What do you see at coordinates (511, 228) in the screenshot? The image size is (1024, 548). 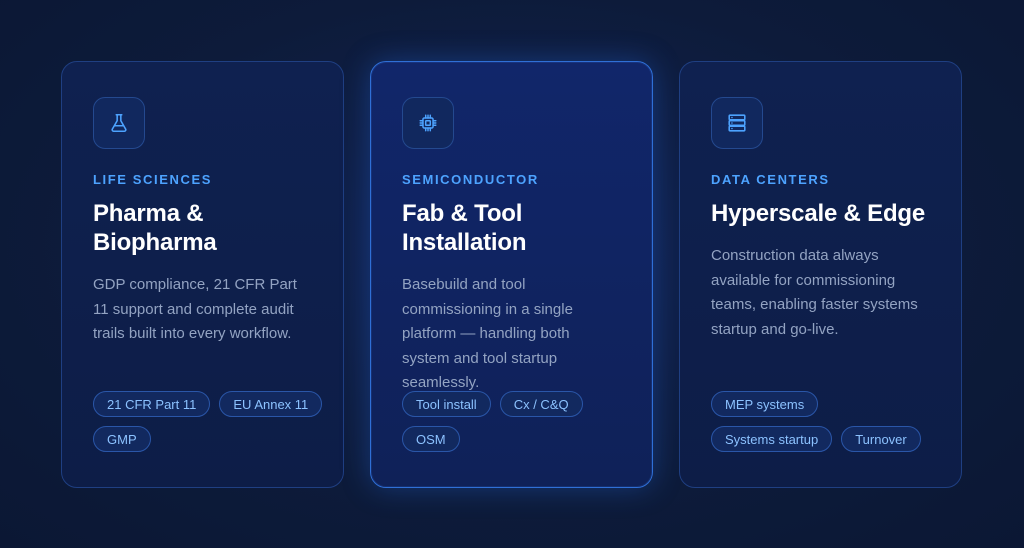 I see `card-title: Fab & Tool Installation` at bounding box center [511, 228].